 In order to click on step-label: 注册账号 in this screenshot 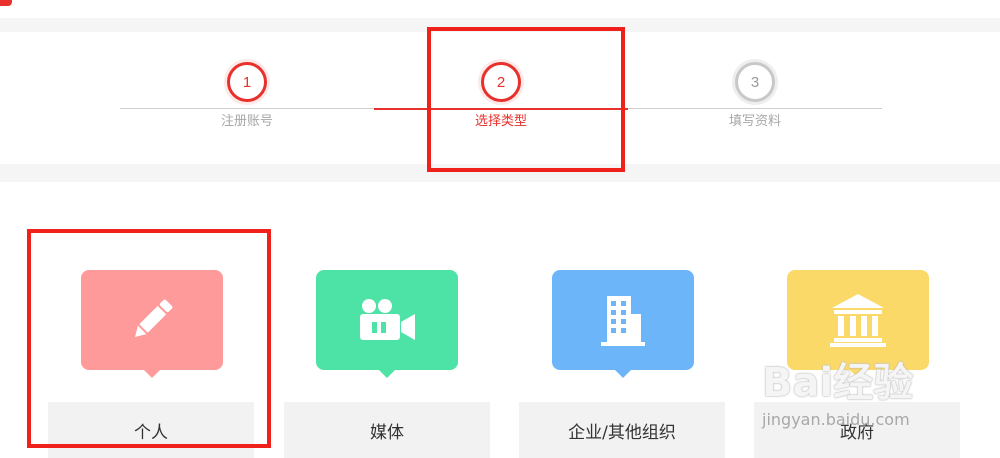, I will do `click(246, 121)`.